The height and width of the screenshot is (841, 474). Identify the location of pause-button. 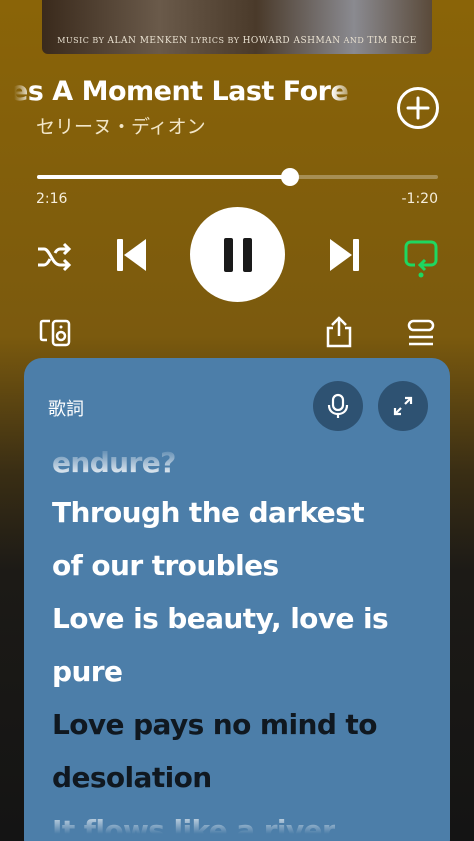
(237, 254).